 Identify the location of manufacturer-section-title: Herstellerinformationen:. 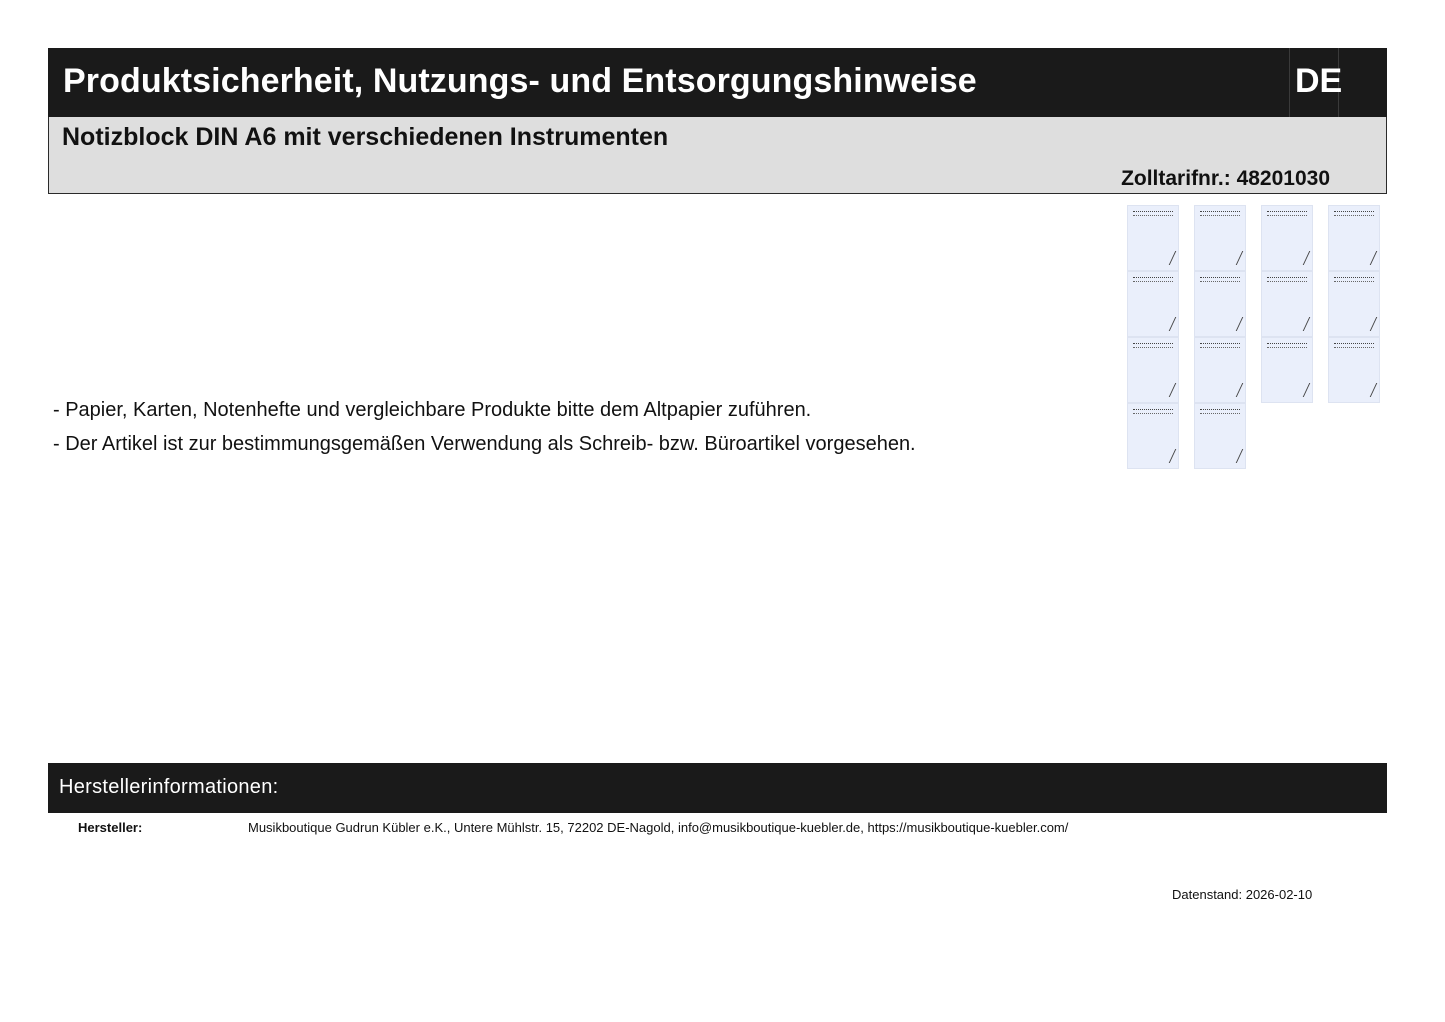
(169, 787).